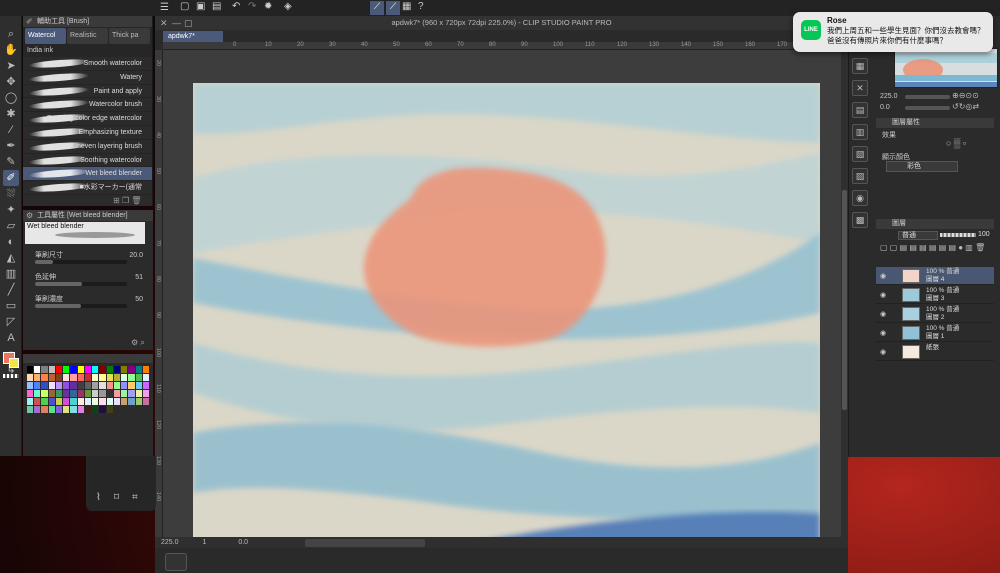  What do you see at coordinates (81, 284) in the screenshot?
I see `extend-slider` at bounding box center [81, 284].